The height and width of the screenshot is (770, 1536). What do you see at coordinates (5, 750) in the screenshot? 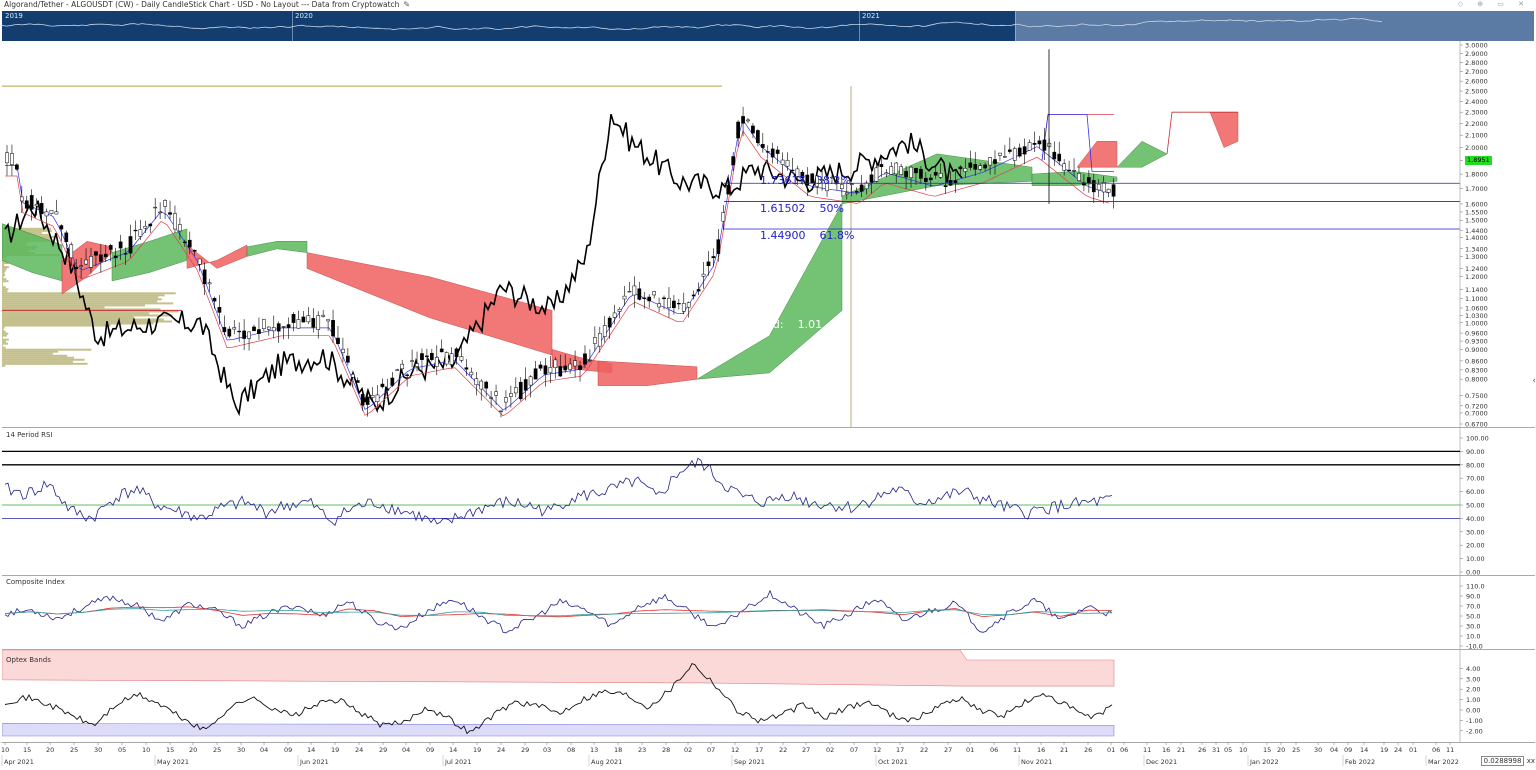
I see `day-tick-label: 10` at bounding box center [5, 750].